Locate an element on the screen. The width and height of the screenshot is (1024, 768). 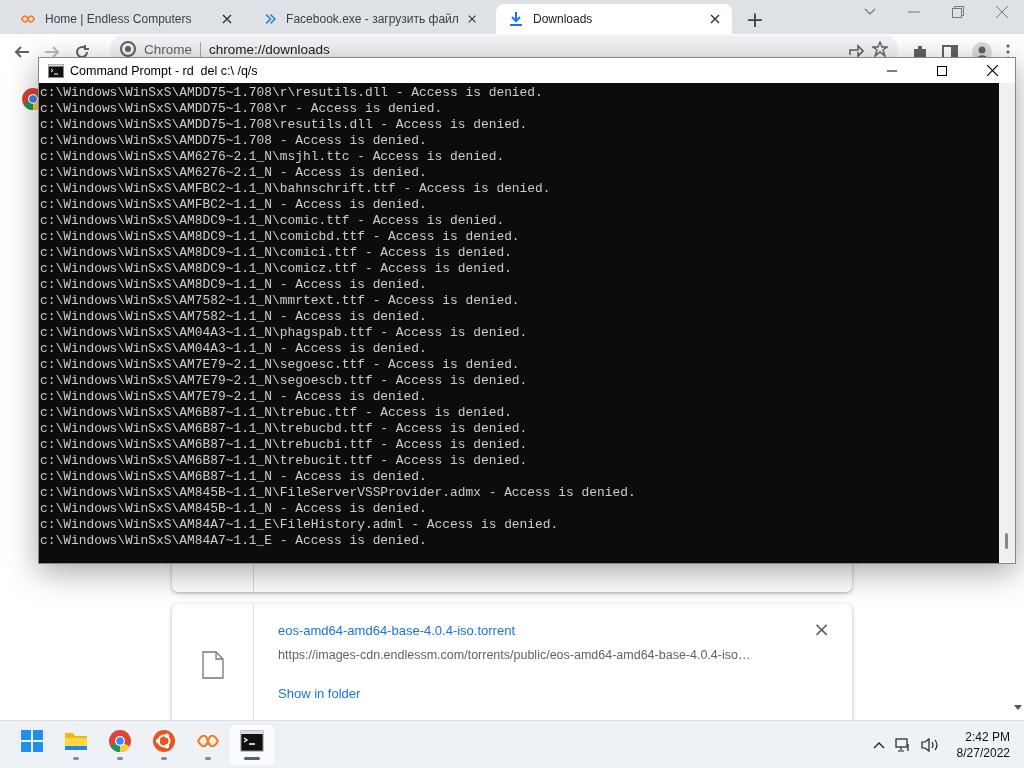
console-line: c:\Windows\WinSxS\AM8DC9~1.1_N\comicbd.ttf - Access is denied. is located at coordinates (280, 237).